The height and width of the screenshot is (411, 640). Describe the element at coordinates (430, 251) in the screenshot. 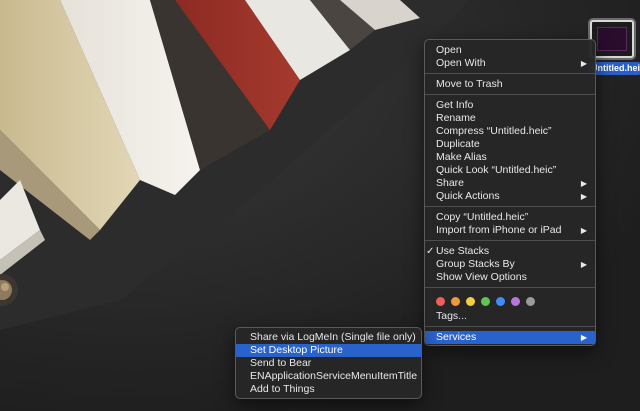

I see `checkmark-icon: ✓` at that location.